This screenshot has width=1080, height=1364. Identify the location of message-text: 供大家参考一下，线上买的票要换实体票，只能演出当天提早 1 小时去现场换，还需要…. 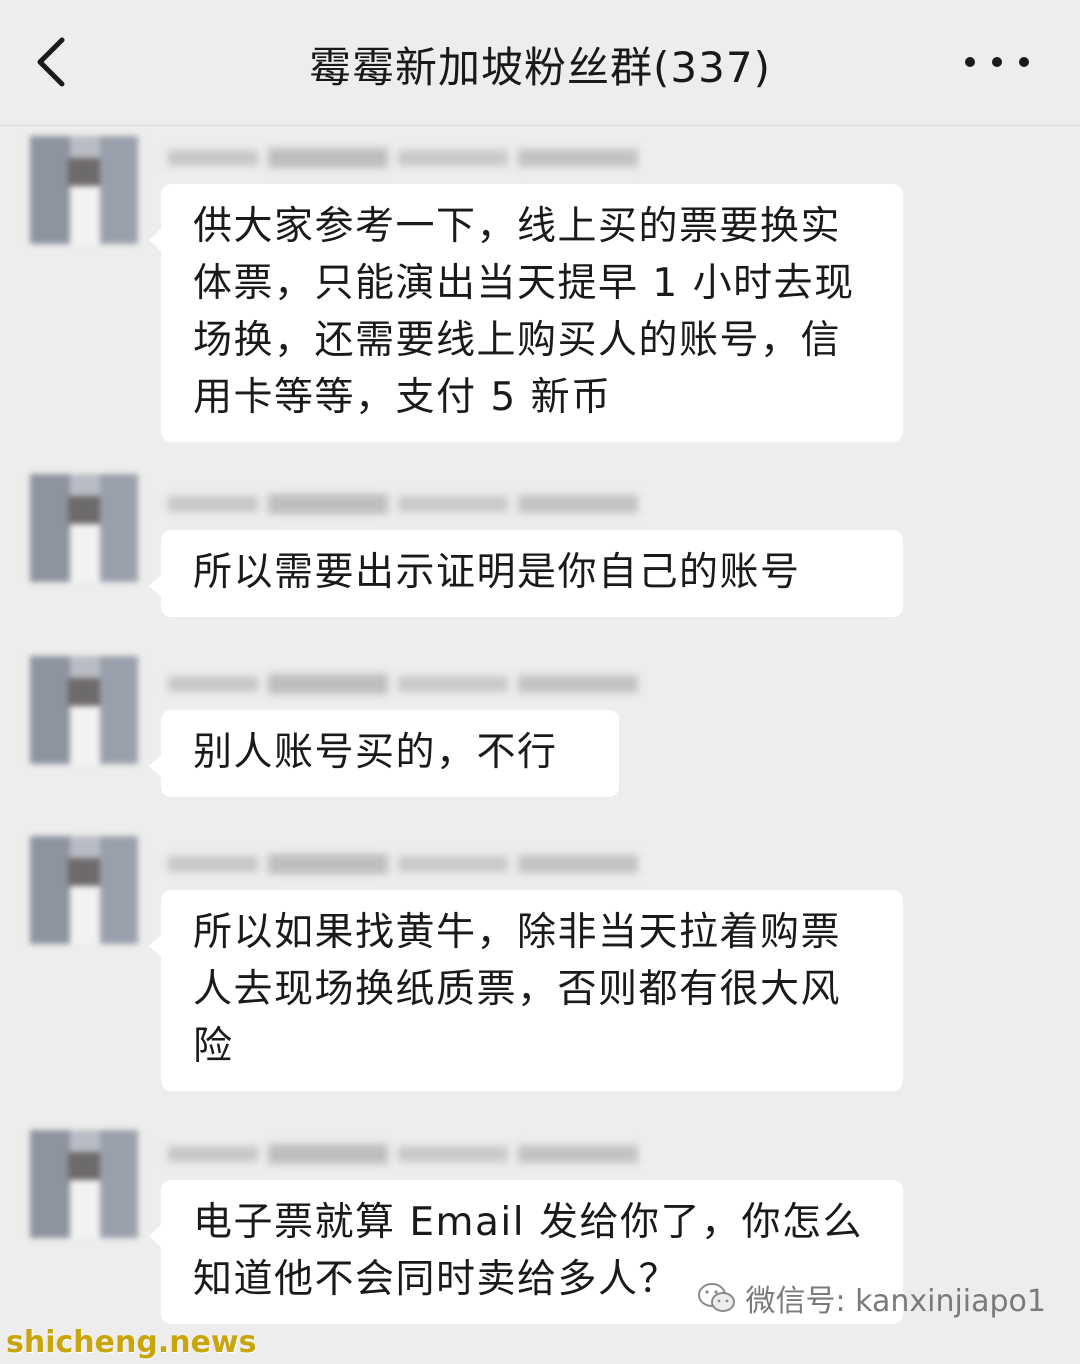
(524, 312).